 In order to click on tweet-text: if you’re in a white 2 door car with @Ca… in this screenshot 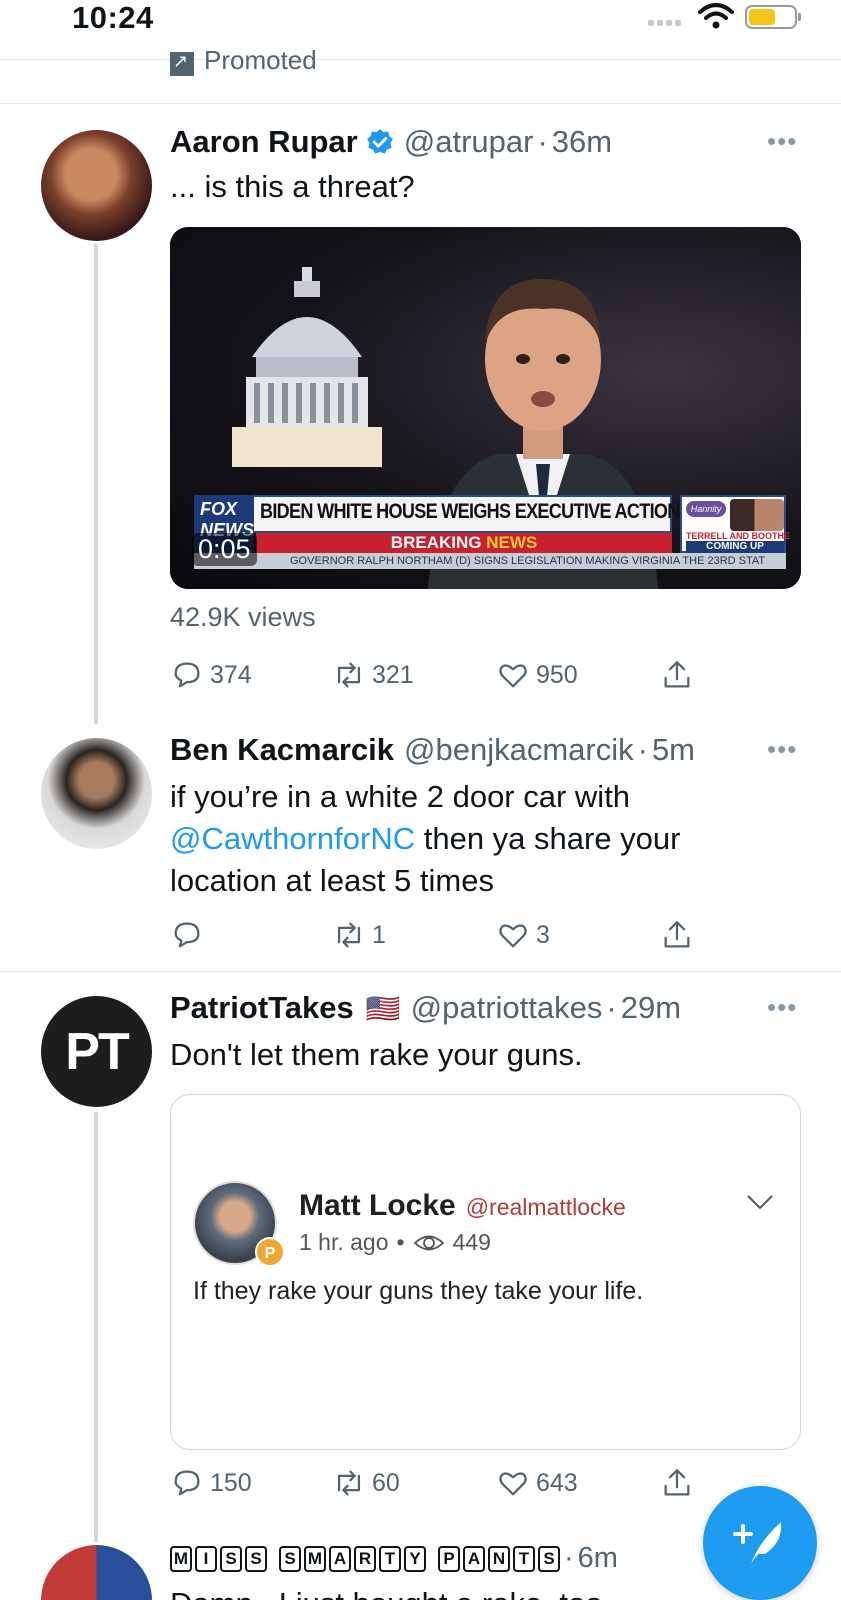, I will do `click(480, 839)`.